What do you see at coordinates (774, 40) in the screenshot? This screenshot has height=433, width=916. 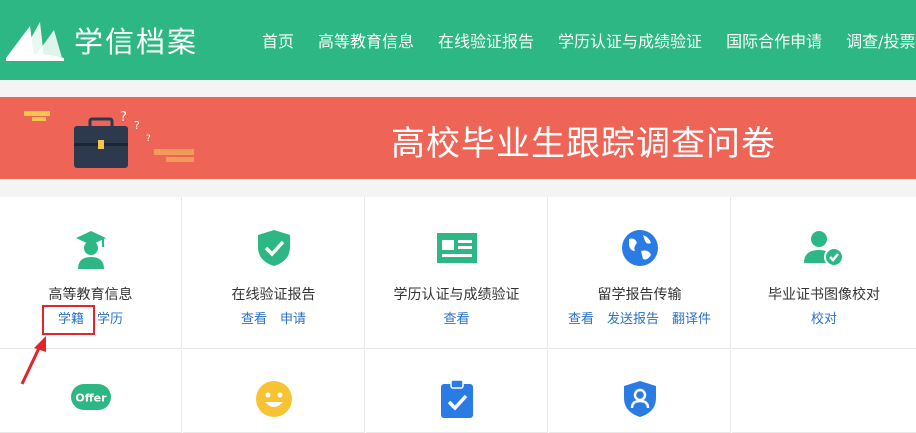 I see `nav-international: 国际合作申请` at bounding box center [774, 40].